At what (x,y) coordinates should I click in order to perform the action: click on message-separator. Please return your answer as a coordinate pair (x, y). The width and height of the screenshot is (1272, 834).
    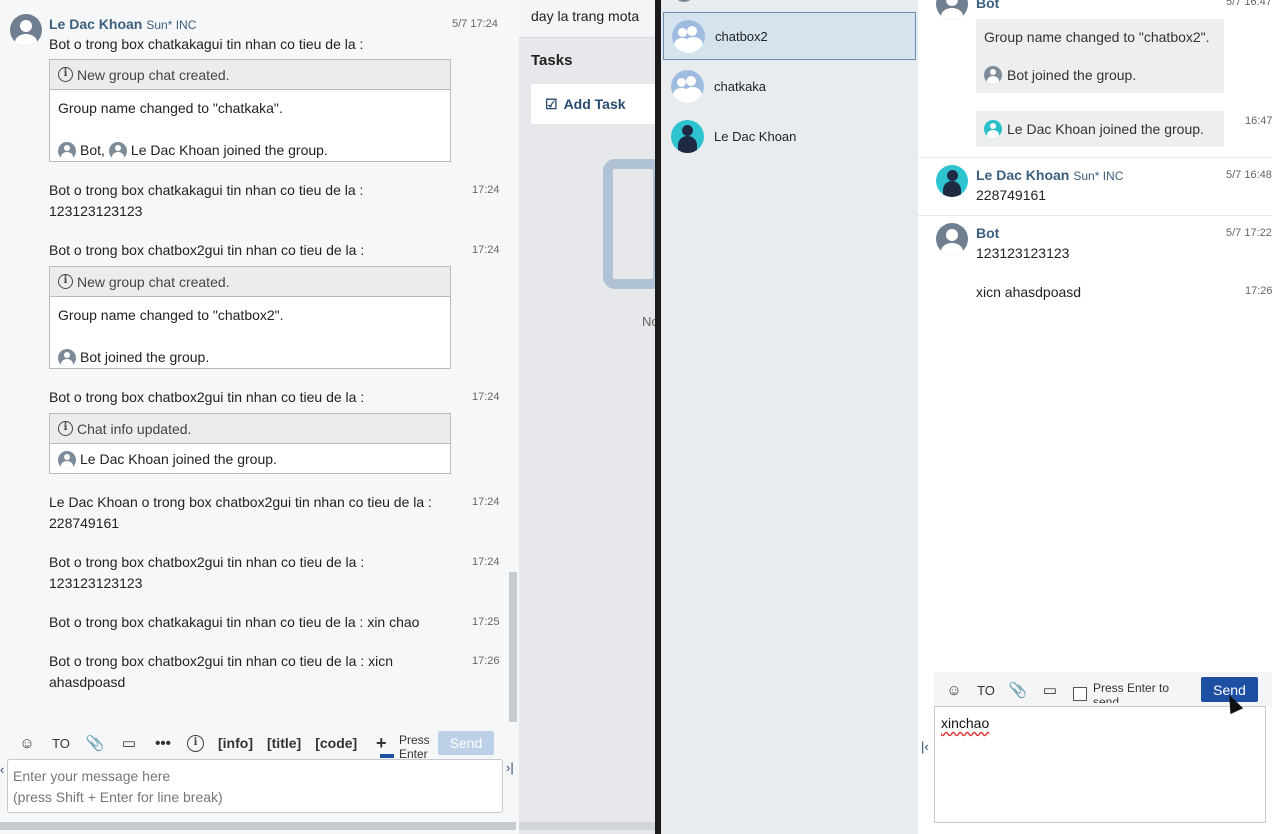
    Looking at the image, I should click on (1095, 157).